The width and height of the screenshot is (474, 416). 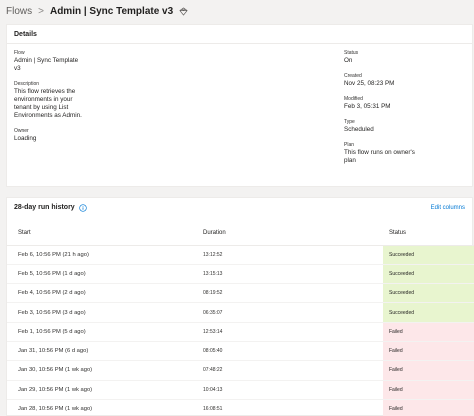 What do you see at coordinates (290, 293) in the screenshot?
I see `run-duration: 08:19:52` at bounding box center [290, 293].